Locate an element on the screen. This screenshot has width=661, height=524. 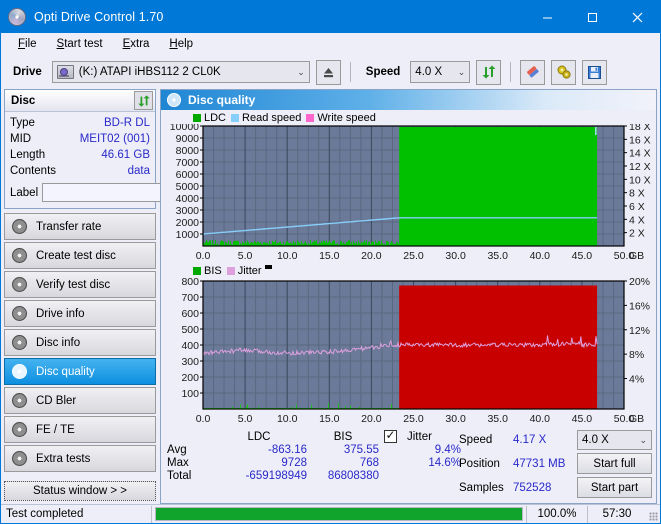
menu-extra: Extra is located at coordinates (136, 44).